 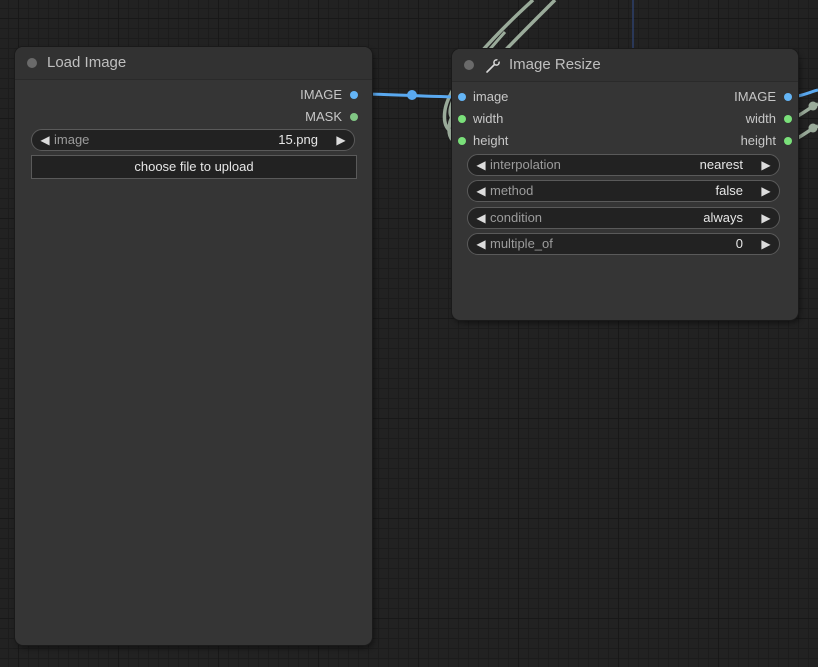 What do you see at coordinates (193, 63) in the screenshot?
I see `node-title-bar: Load Image` at bounding box center [193, 63].